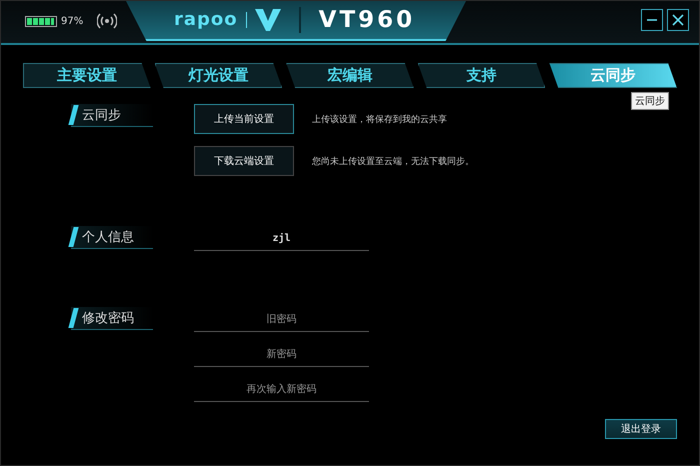 This screenshot has width=700, height=466. I want to click on tab: 支持, so click(482, 75).